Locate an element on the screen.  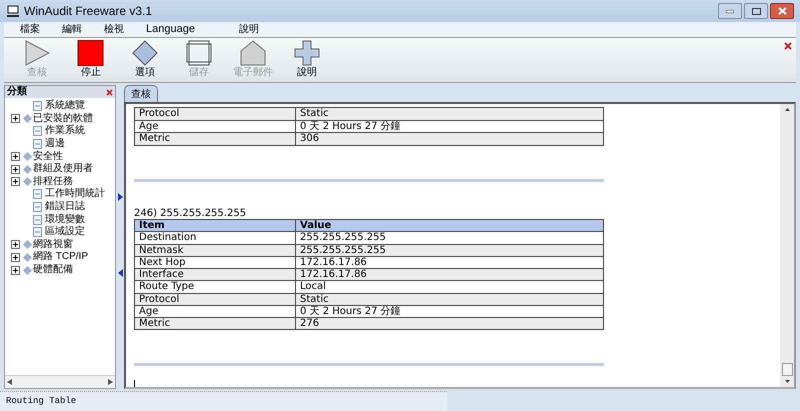
maximize-icon is located at coordinates (756, 11).